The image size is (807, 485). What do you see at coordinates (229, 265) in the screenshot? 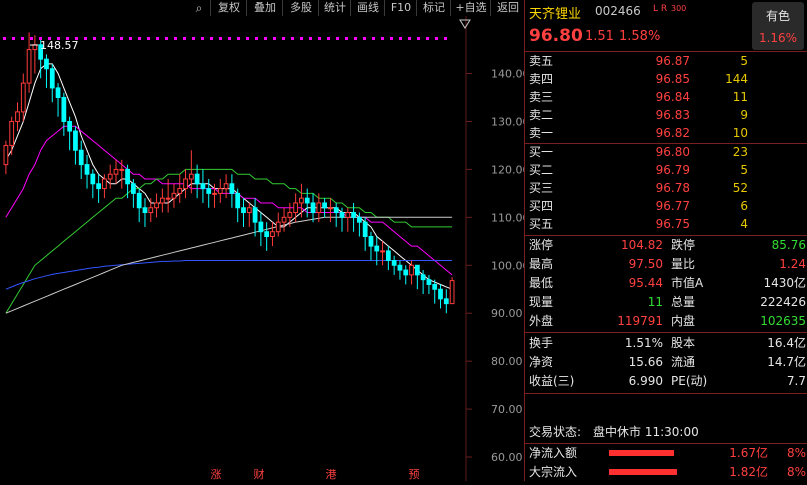
I see `ma250-line` at bounding box center [229, 265].